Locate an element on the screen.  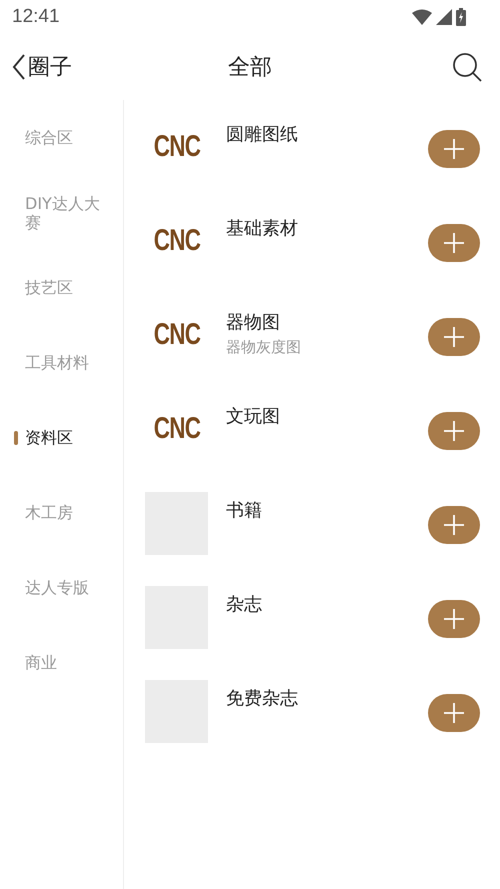
category-item: 技艺区 is located at coordinates (61, 287).